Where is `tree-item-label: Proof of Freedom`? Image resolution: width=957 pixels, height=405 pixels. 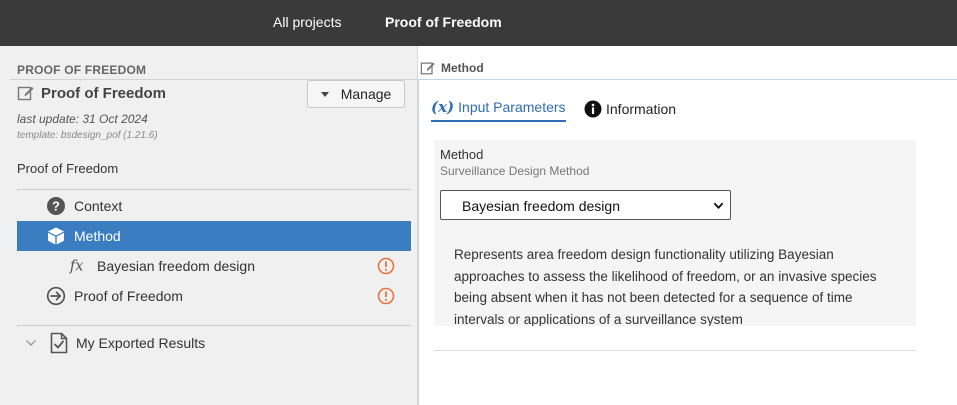 tree-item-label: Proof of Freedom is located at coordinates (128, 296).